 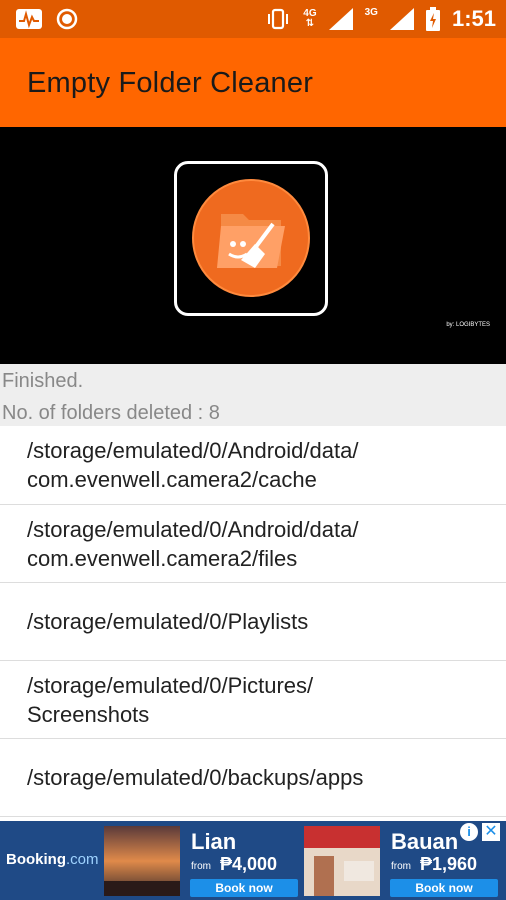 I want to click on vibrate-icon, so click(x=278, y=19).